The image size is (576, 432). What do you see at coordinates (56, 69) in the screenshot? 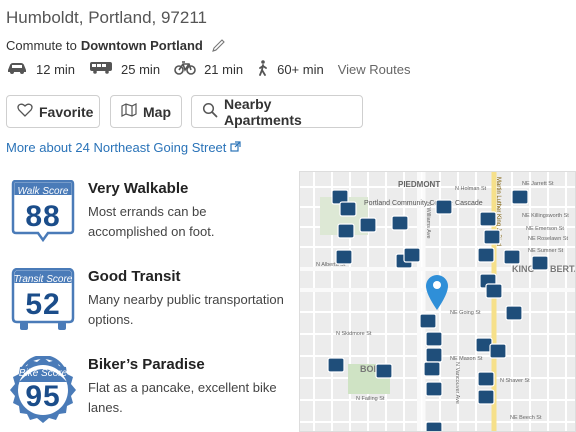
I see `car-time: 12 min` at bounding box center [56, 69].